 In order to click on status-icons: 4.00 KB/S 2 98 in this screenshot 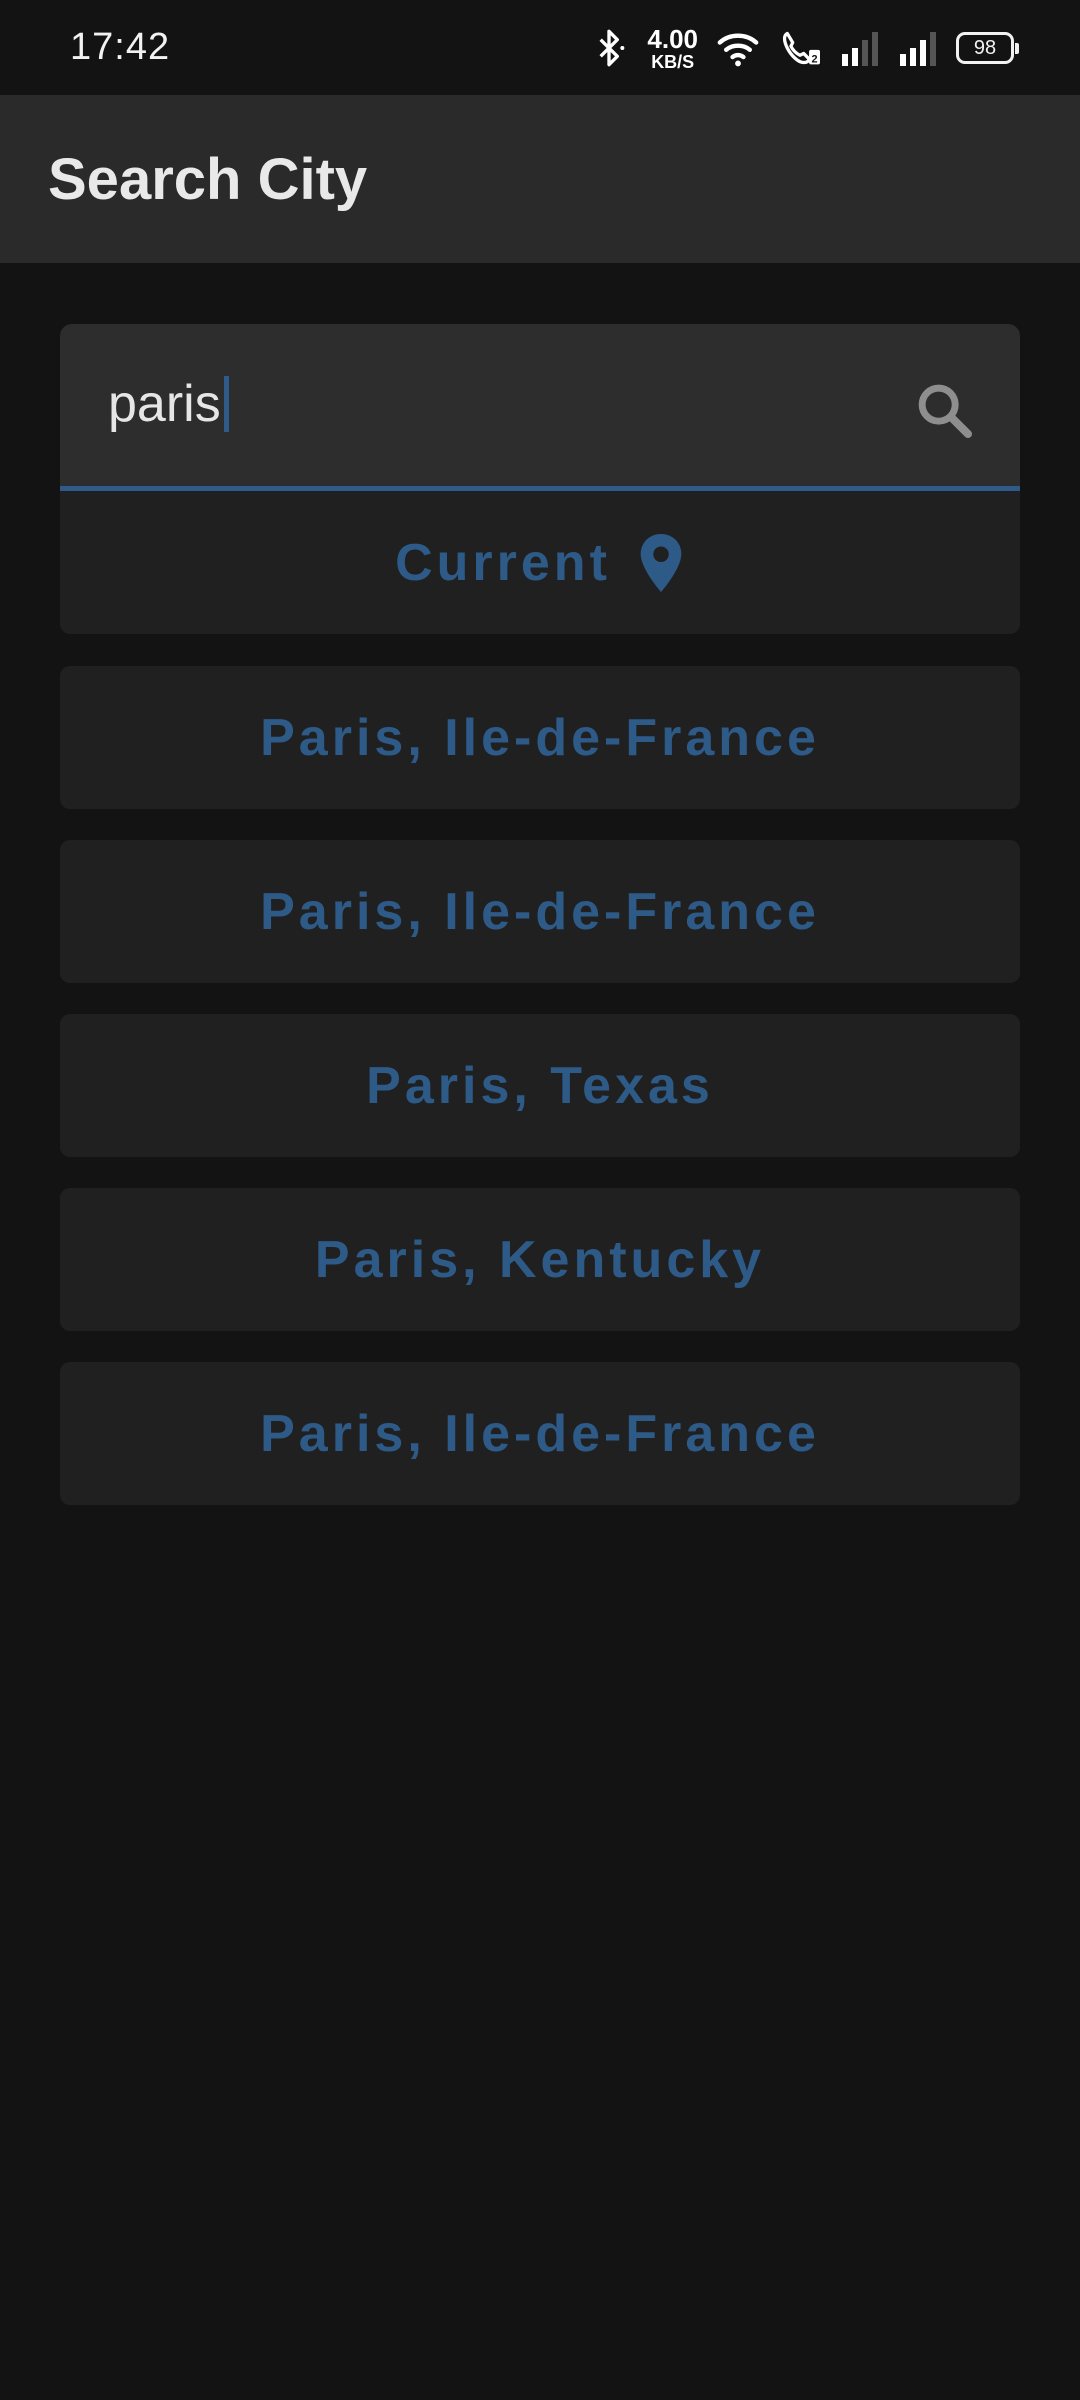, I will do `click(804, 48)`.